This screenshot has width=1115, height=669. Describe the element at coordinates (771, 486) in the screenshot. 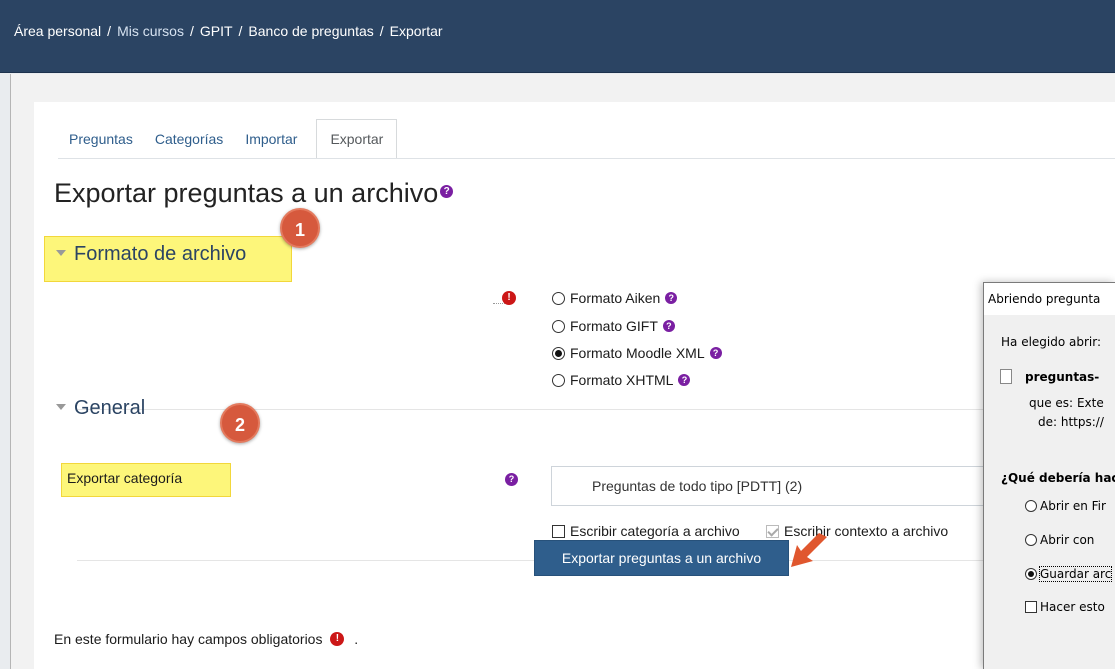

I see `category-select: Preguntas de todo tipo [PDTT] (2)` at that location.